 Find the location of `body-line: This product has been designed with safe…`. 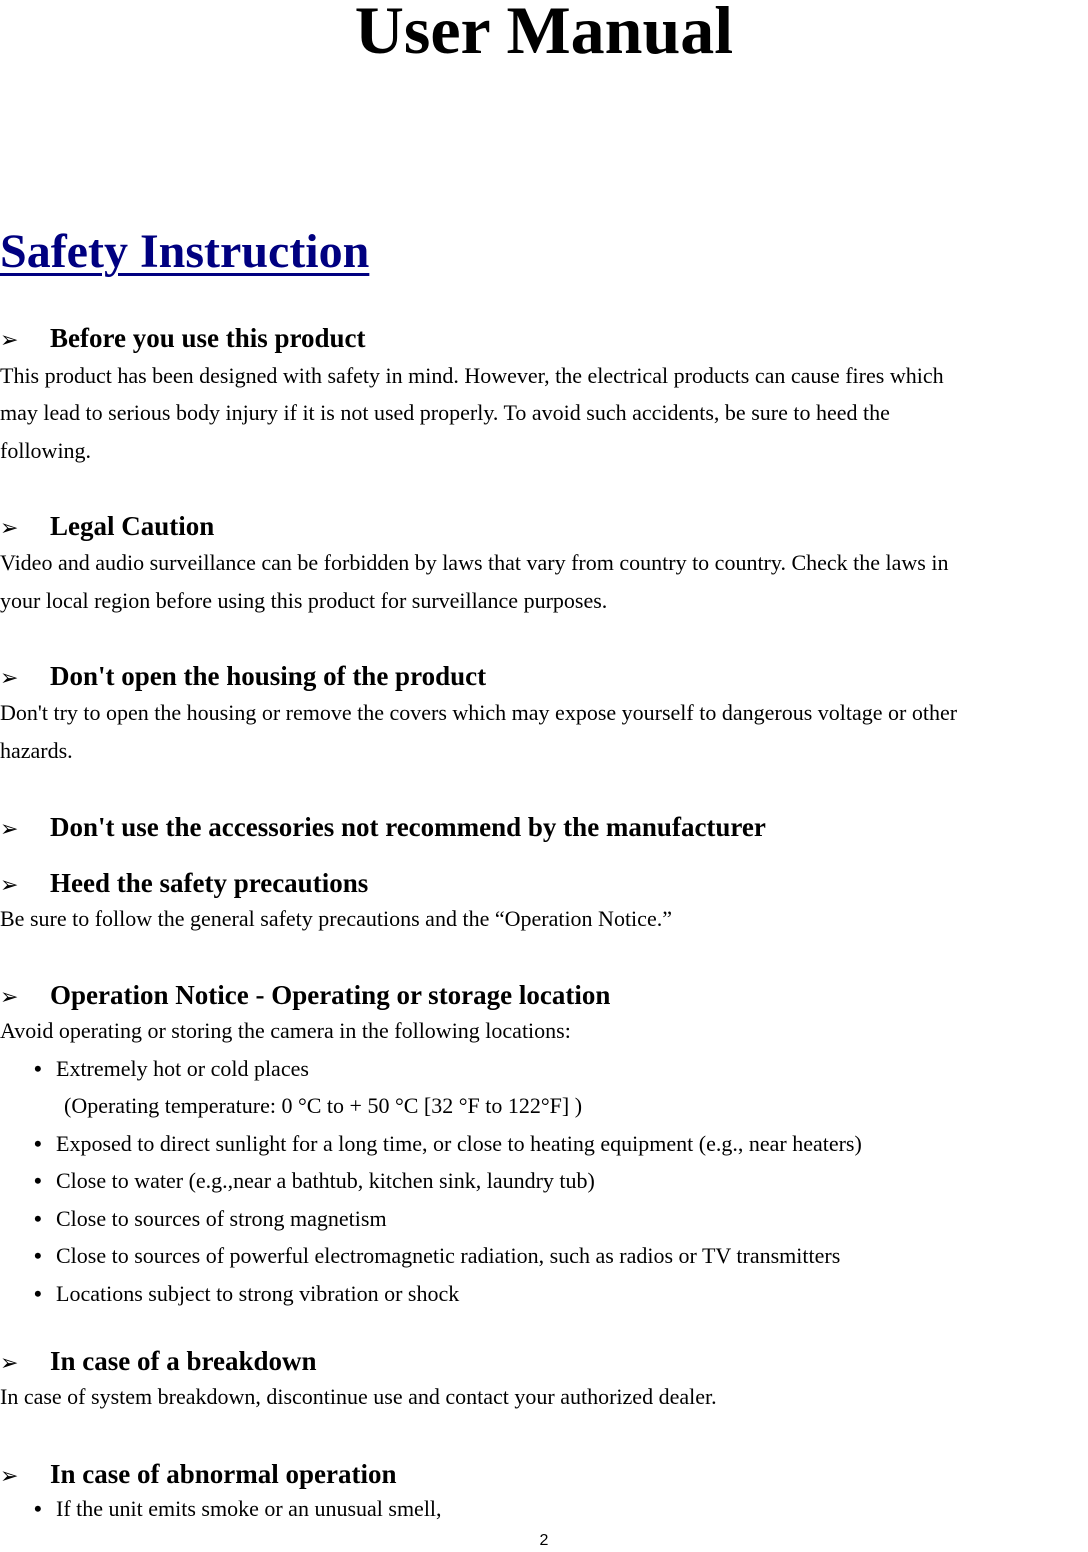

body-line: This product has been designed with safe… is located at coordinates (472, 375).